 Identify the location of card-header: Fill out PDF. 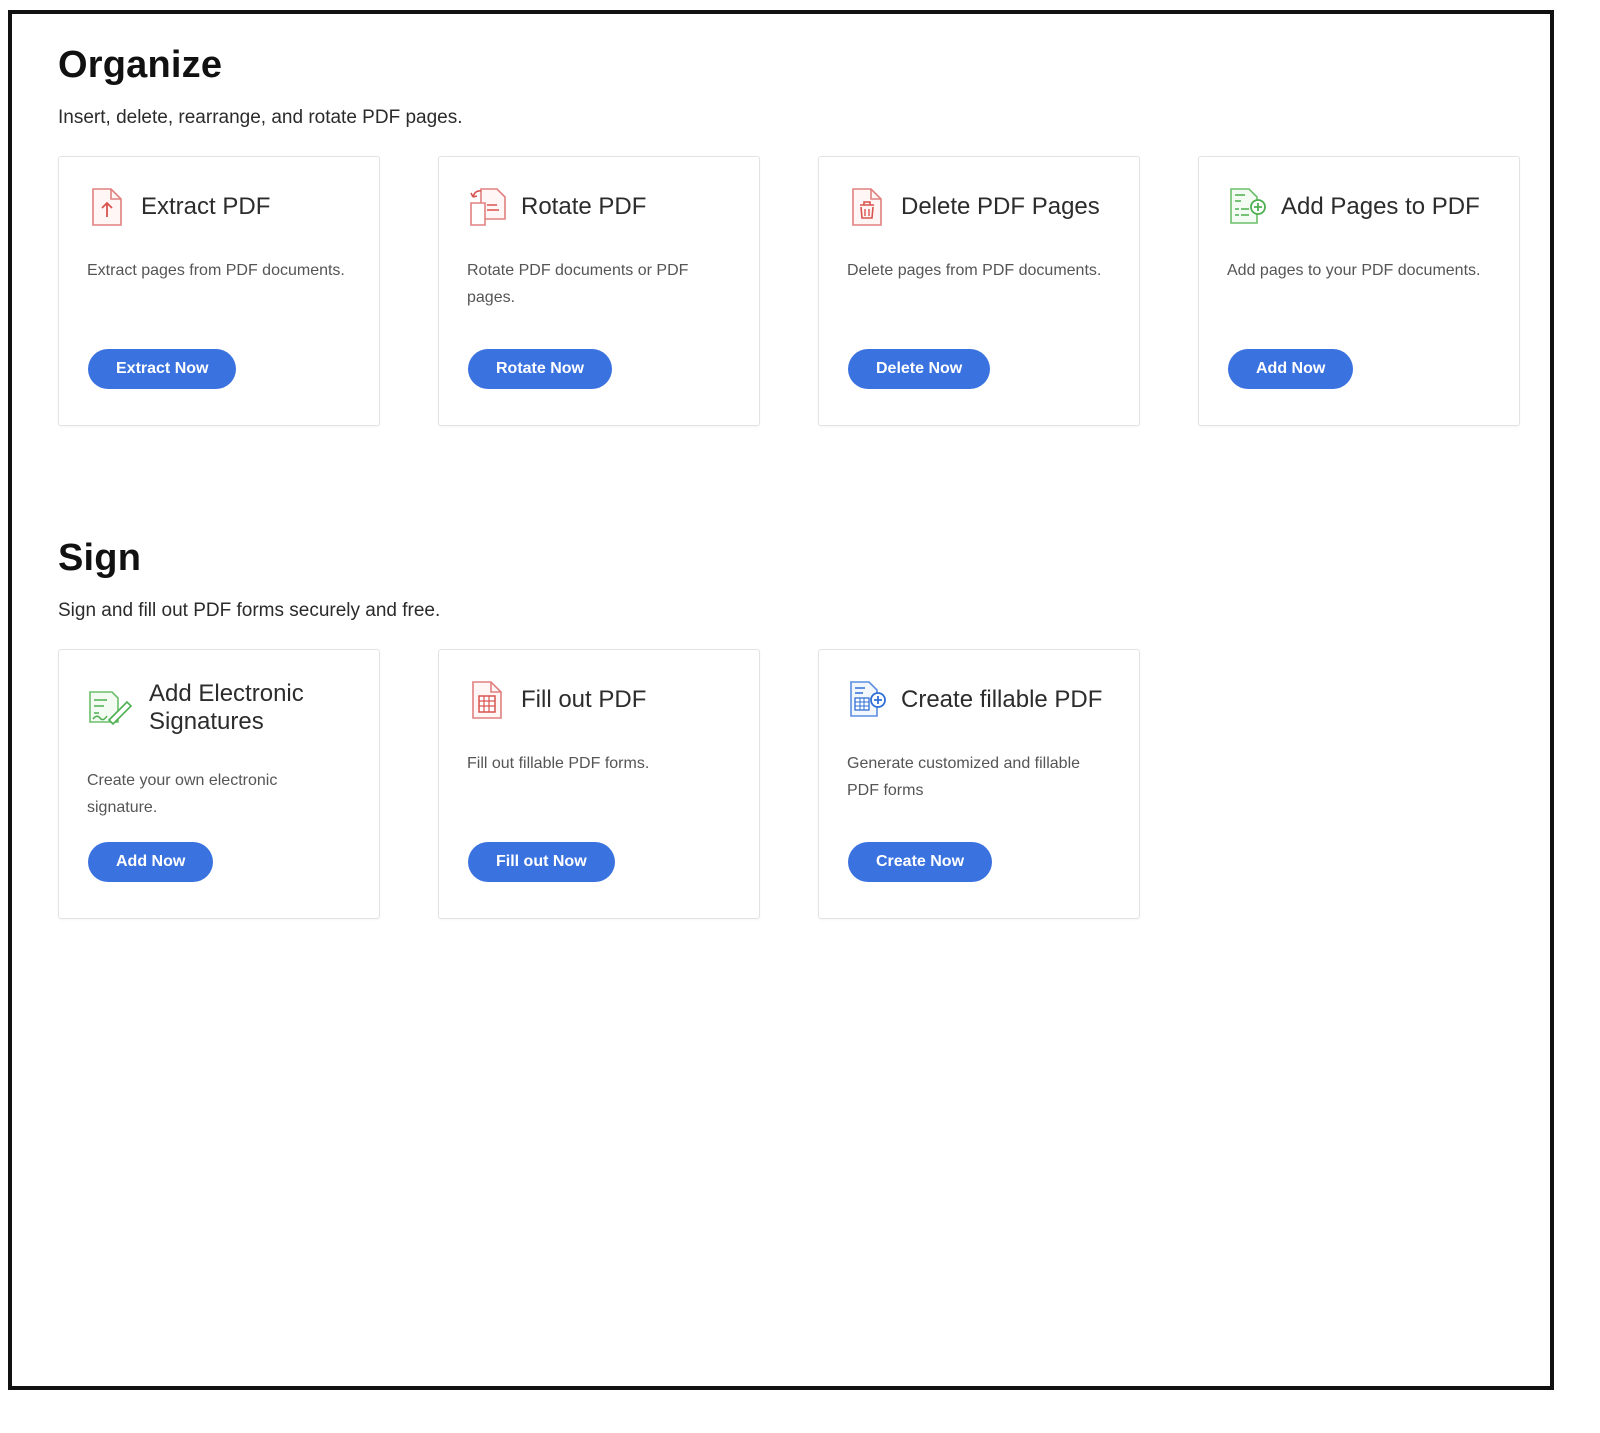
(556, 700).